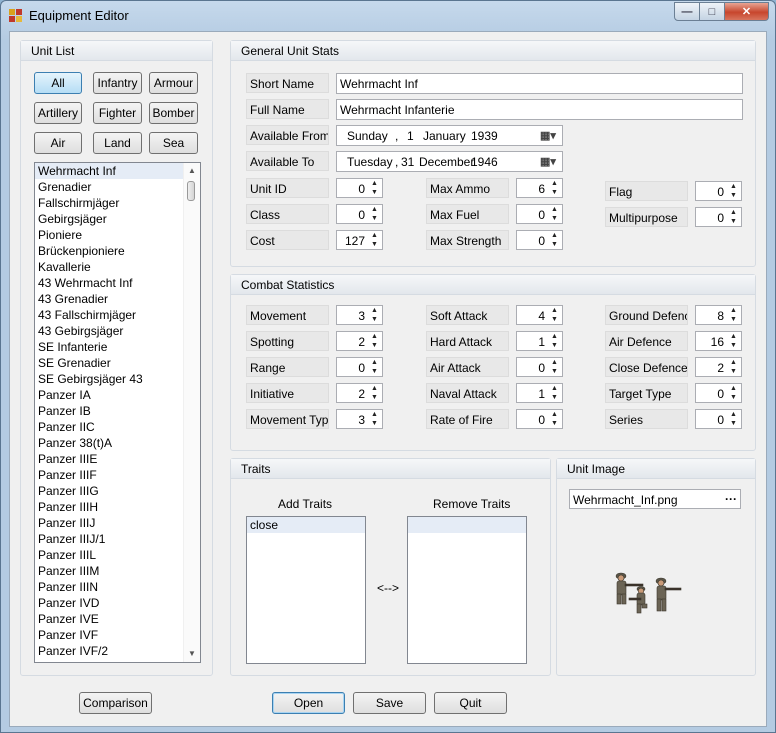 This screenshot has height=733, width=776. Describe the element at coordinates (388, 16) in the screenshot. I see `title-bar: Equipment Editor — □ ✕` at that location.